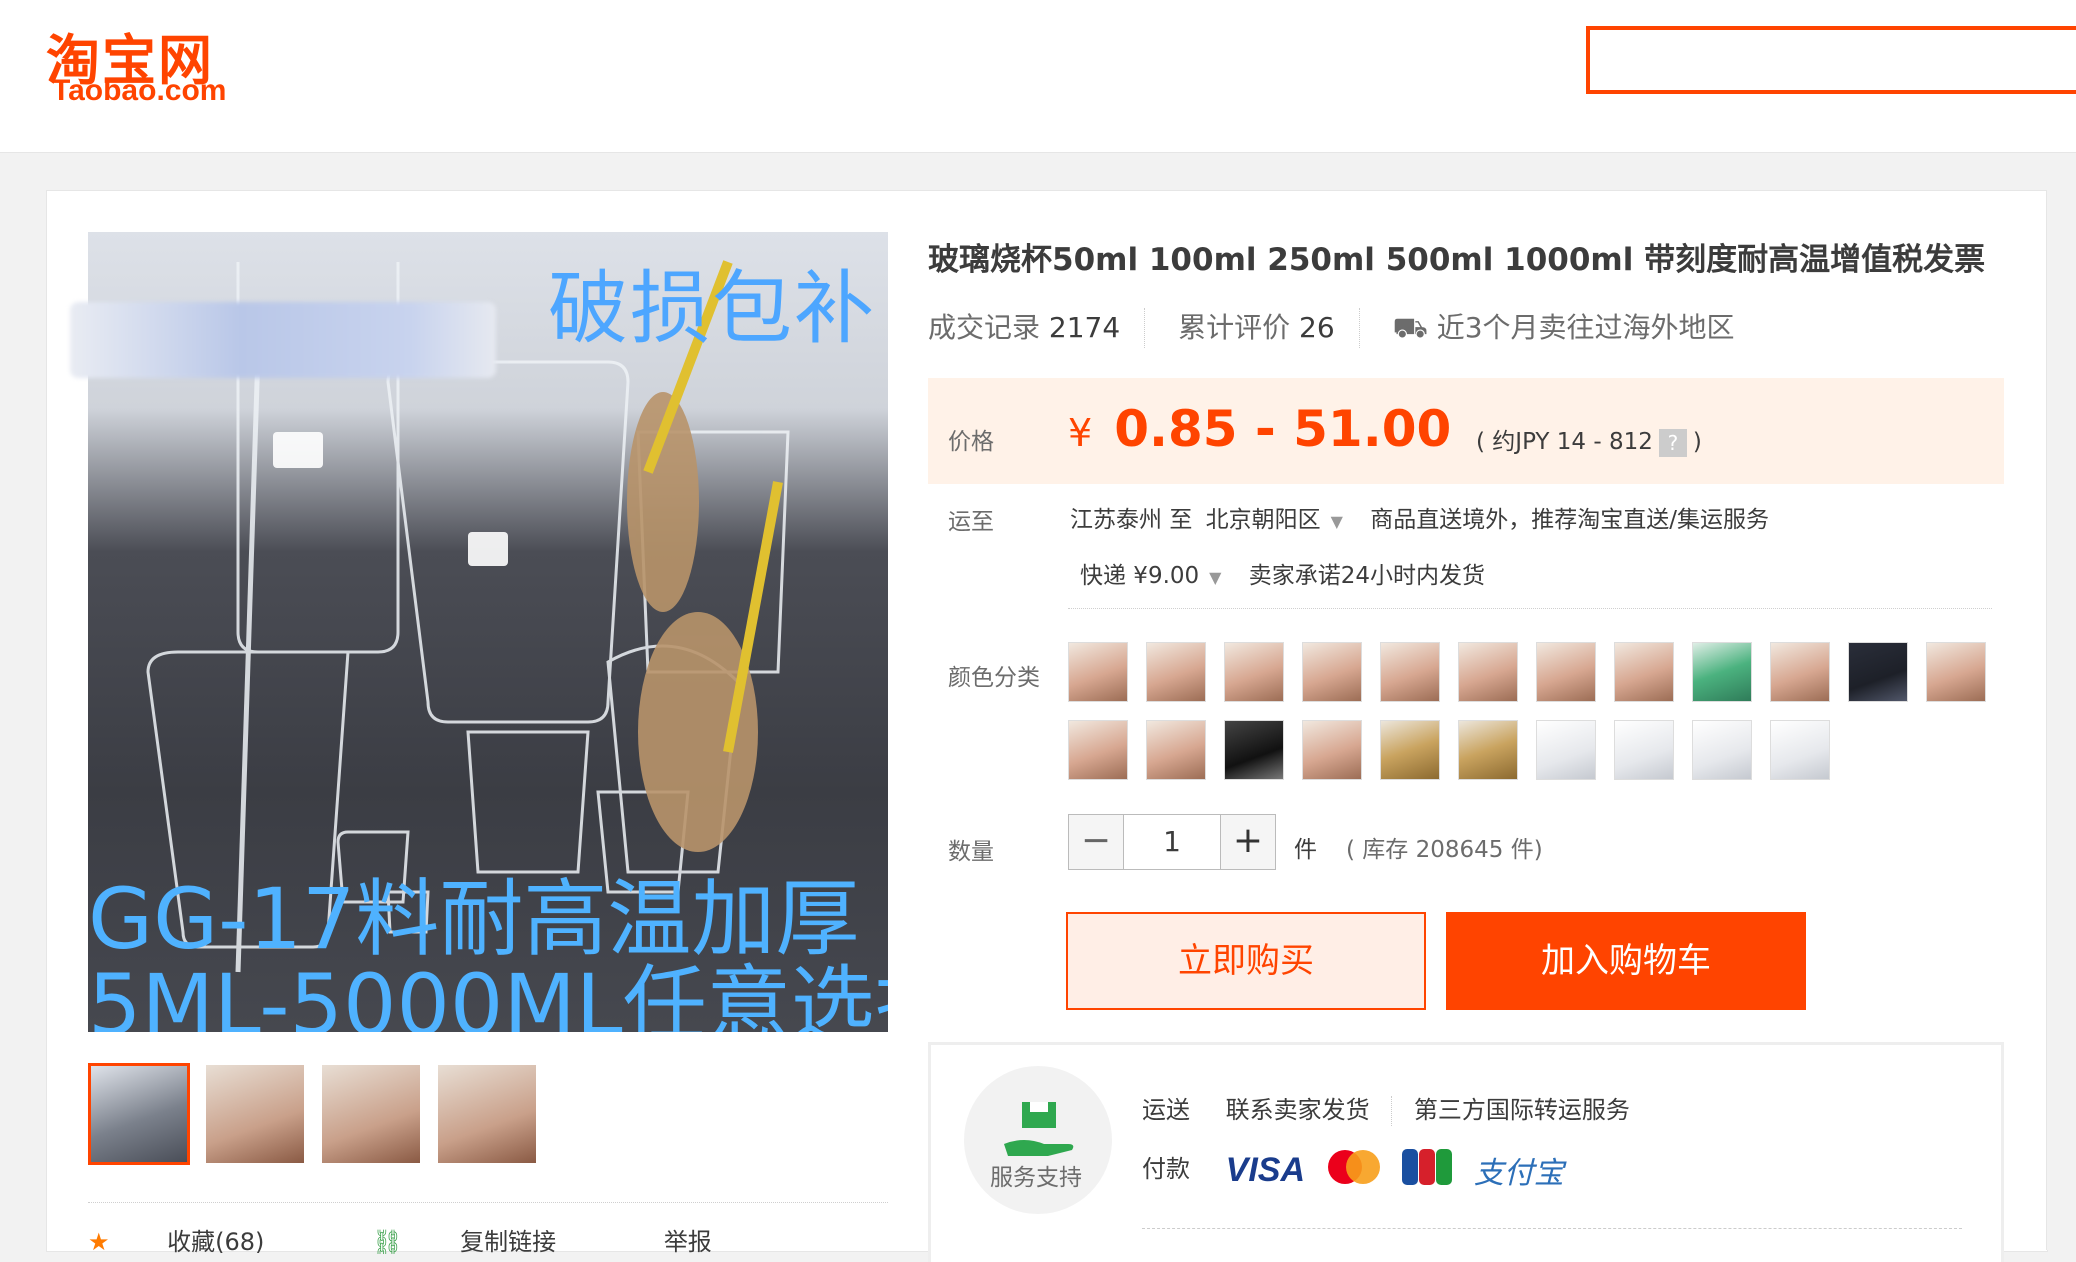 The height and width of the screenshot is (1262, 2076). Describe the element at coordinates (1080, 433) in the screenshot. I see `currency-symbol: ¥` at that location.